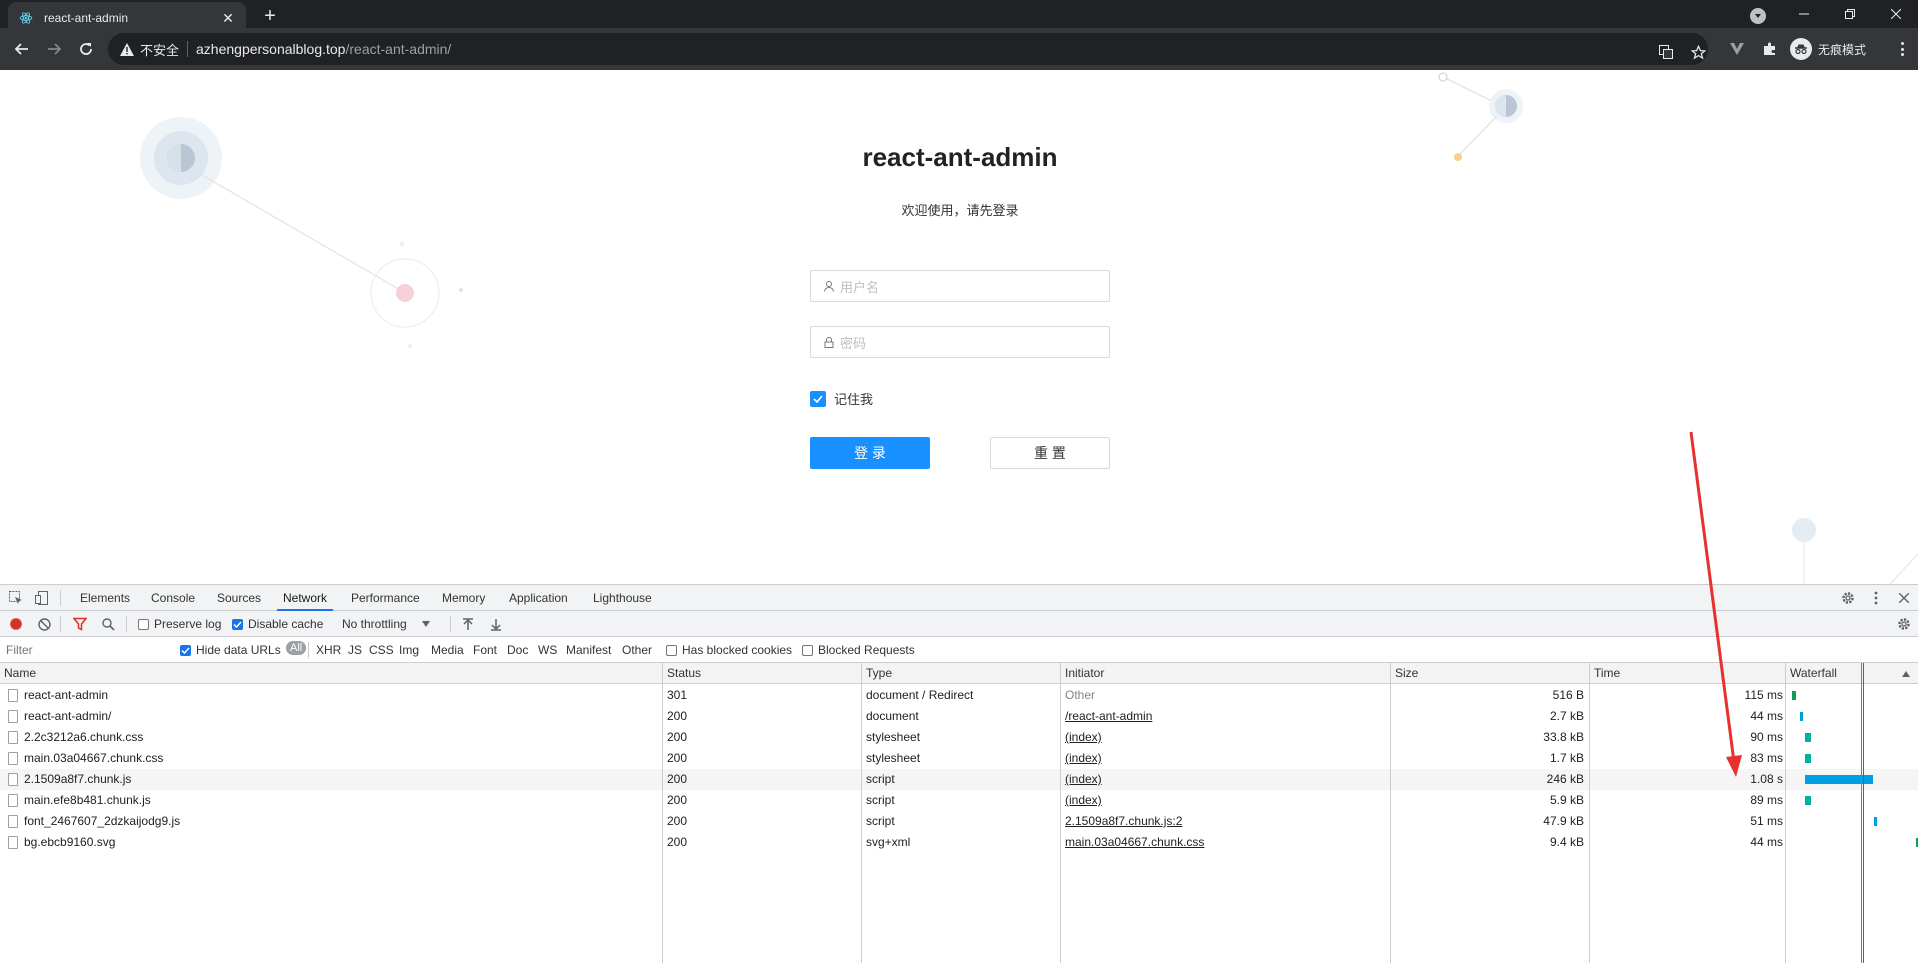 The width and height of the screenshot is (1918, 963). What do you see at coordinates (1758, 16) in the screenshot?
I see `tab-search-icon` at bounding box center [1758, 16].